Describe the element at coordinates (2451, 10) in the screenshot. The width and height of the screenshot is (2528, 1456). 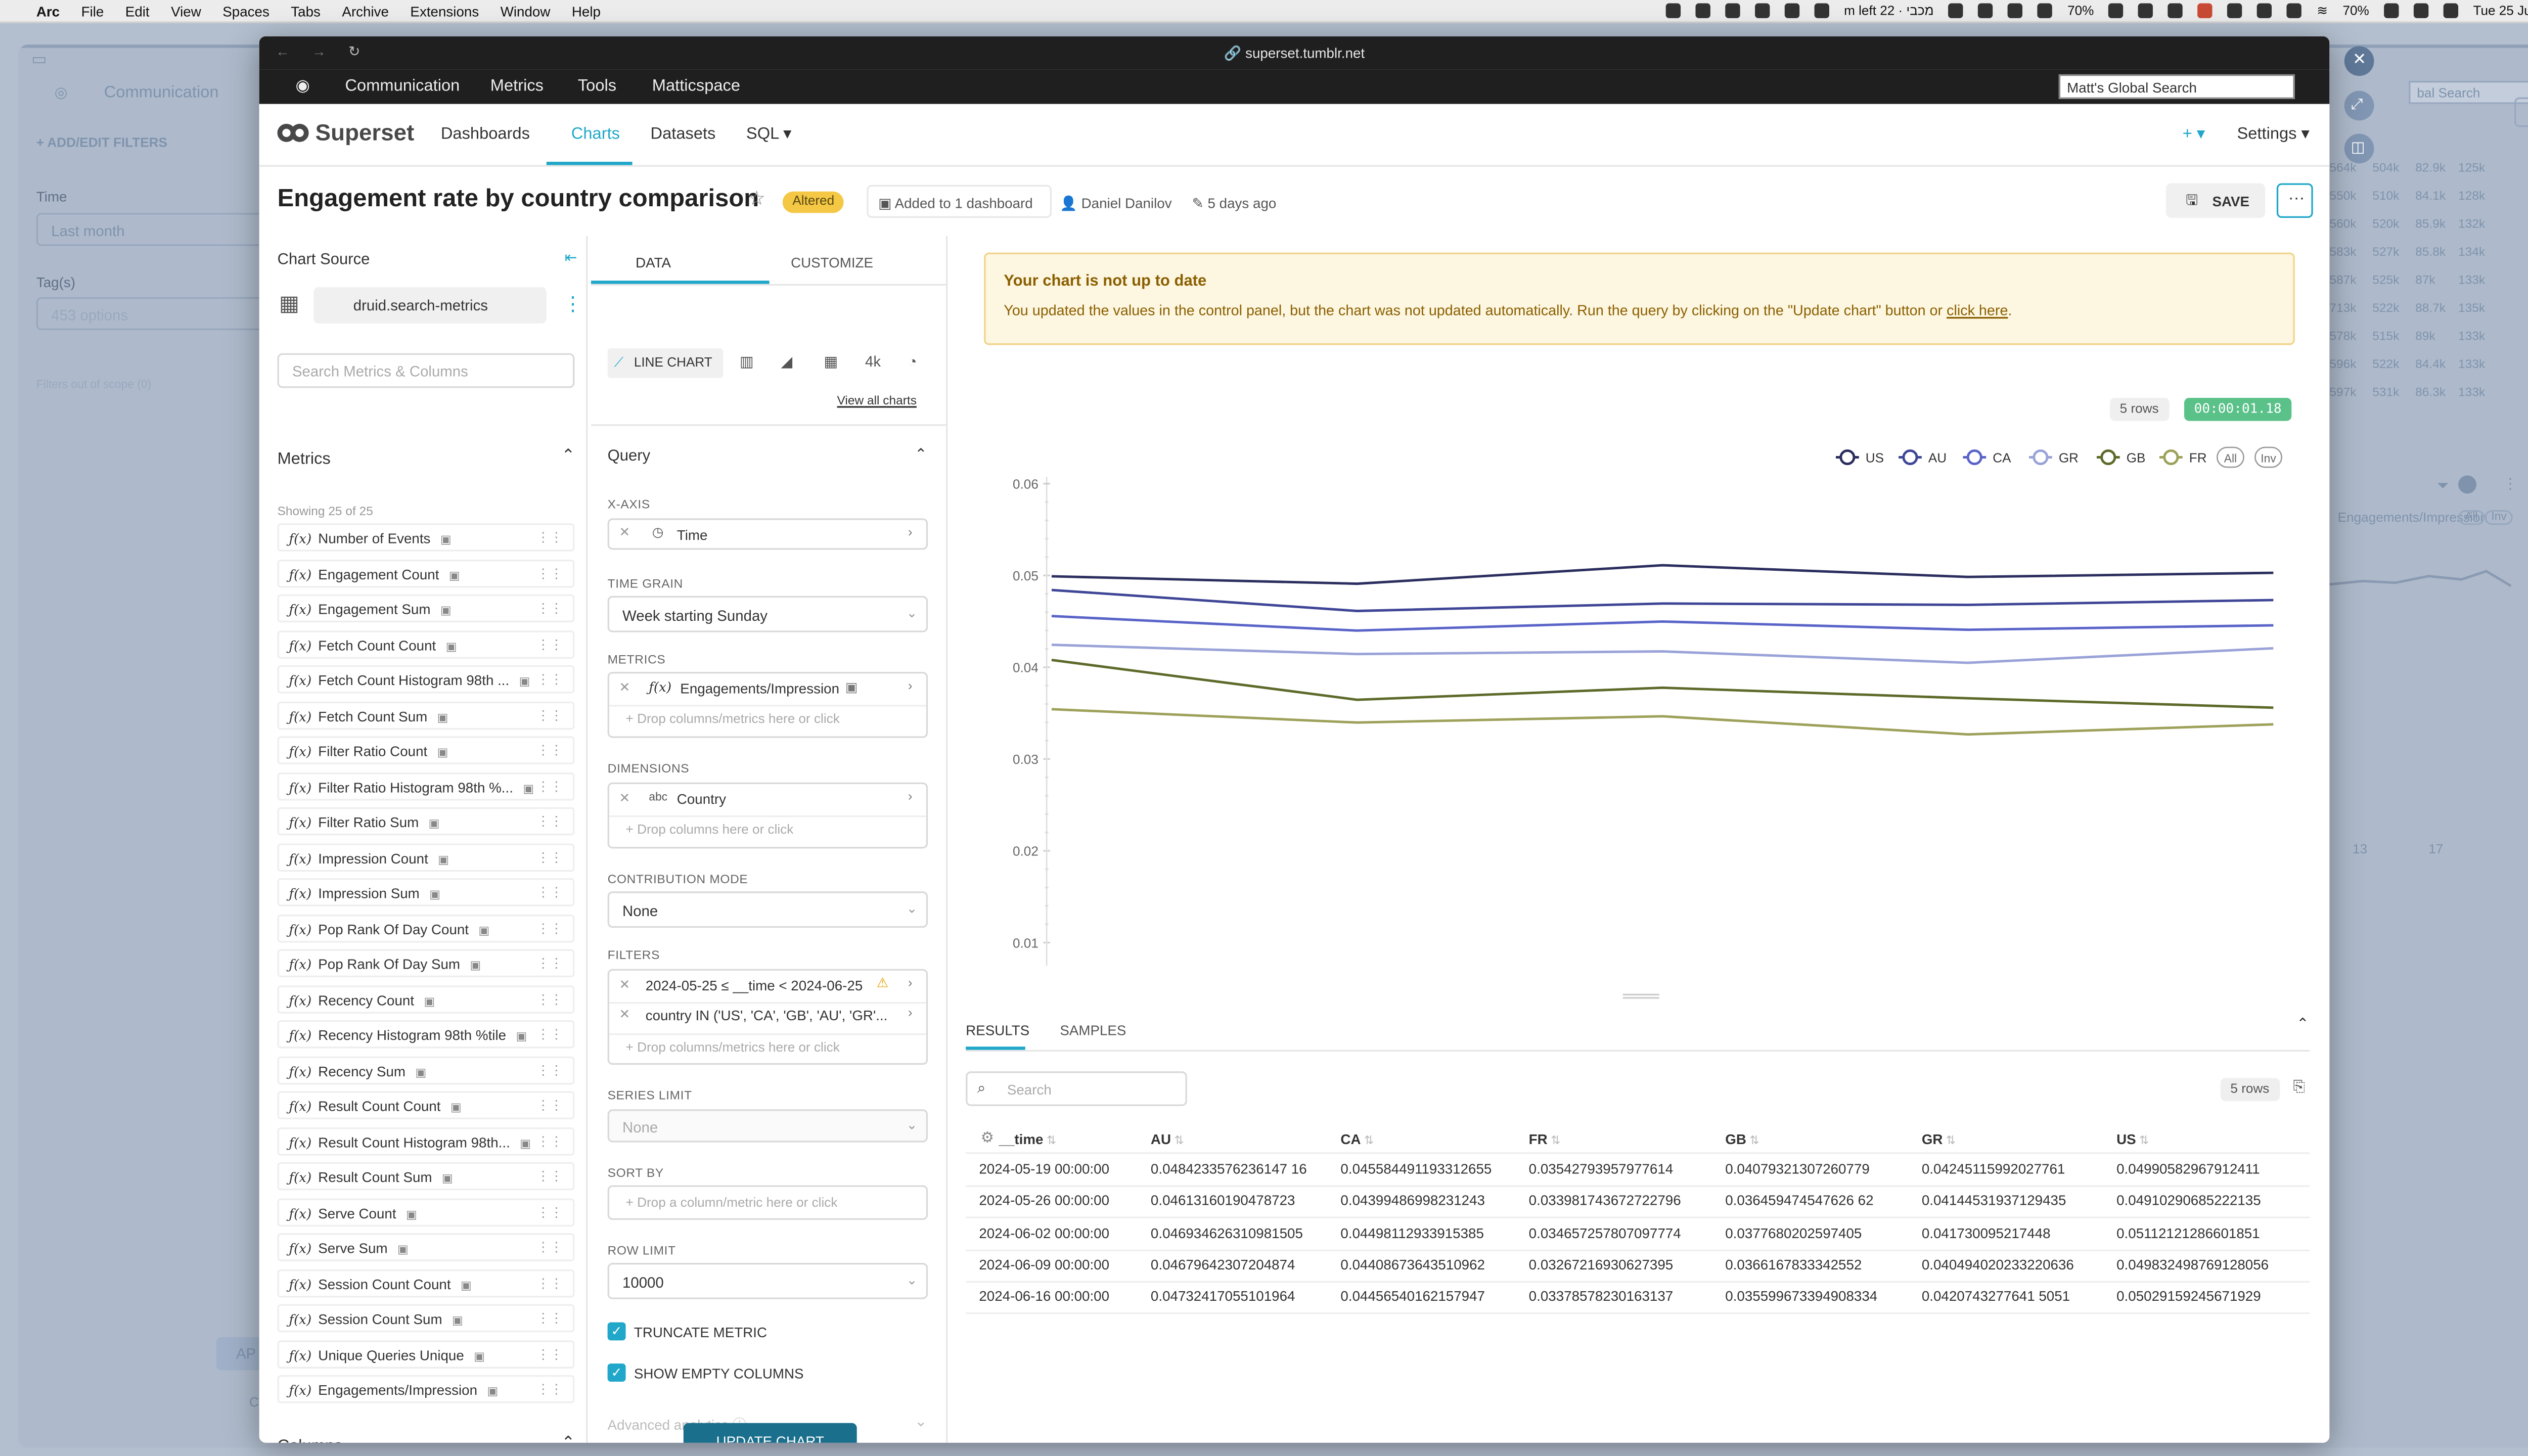
I see `siri-icon` at that location.